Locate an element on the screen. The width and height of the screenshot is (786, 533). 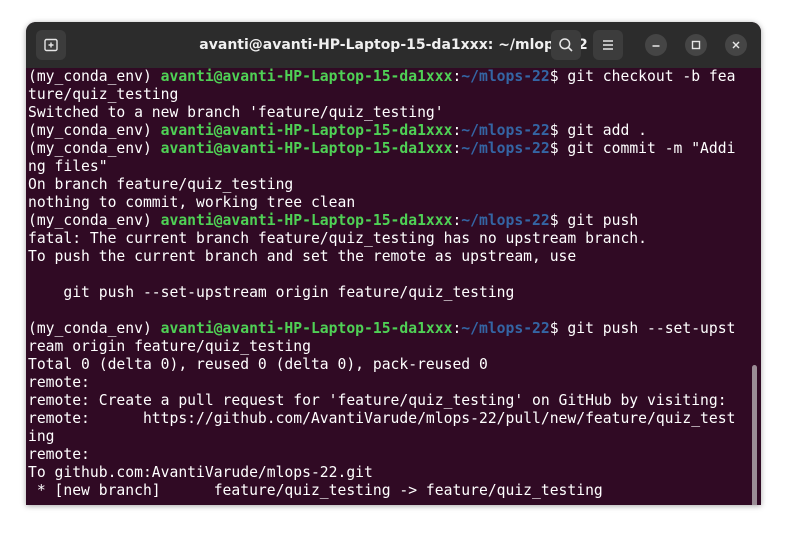
close-button is located at coordinates (736, 45).